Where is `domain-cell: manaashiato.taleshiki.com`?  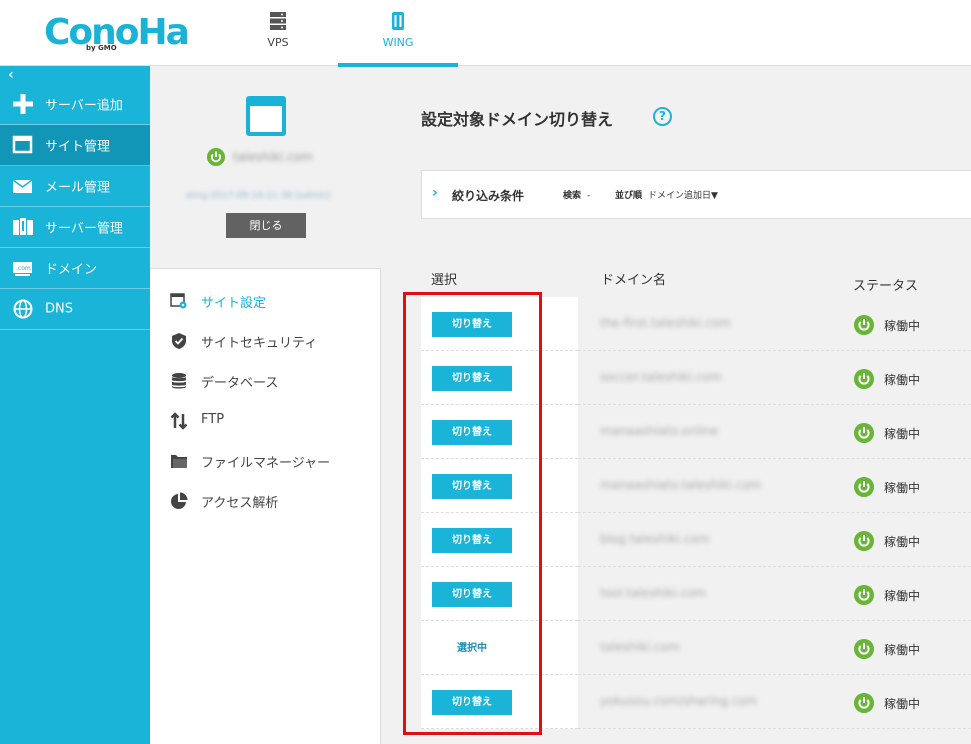 domain-cell: manaashiato.taleshiki.com is located at coordinates (692, 486).